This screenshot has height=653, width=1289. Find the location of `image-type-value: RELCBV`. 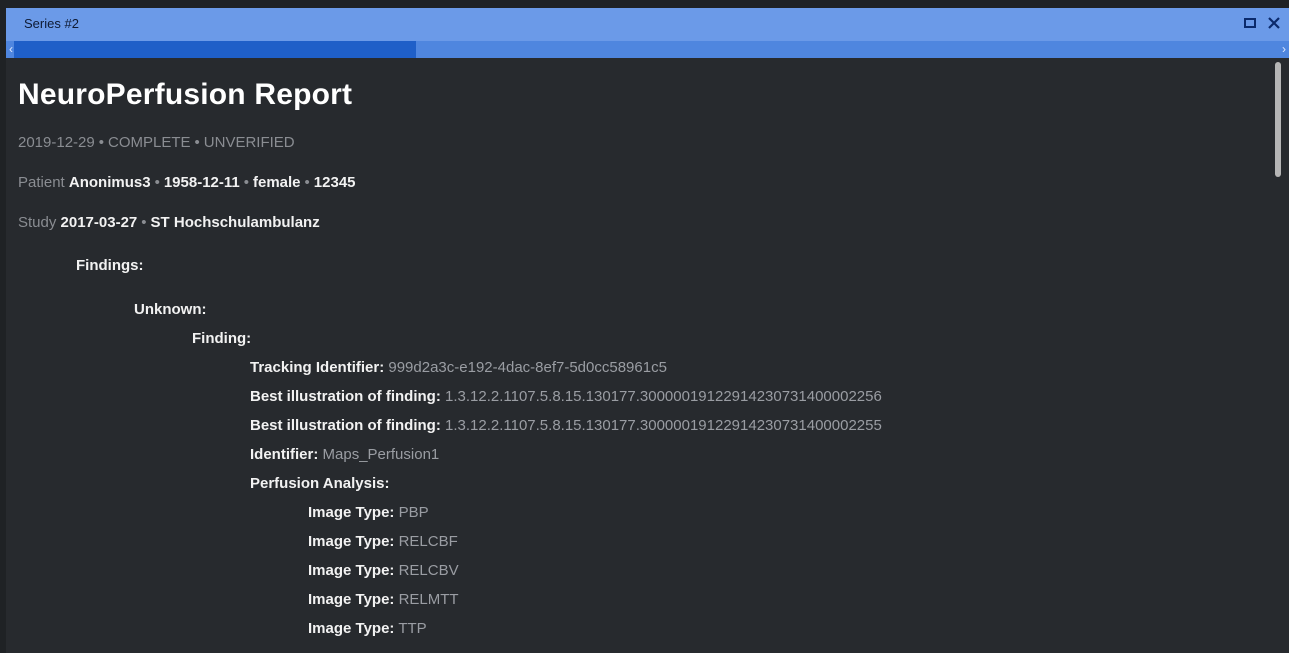

image-type-value: RELCBV is located at coordinates (428, 570).